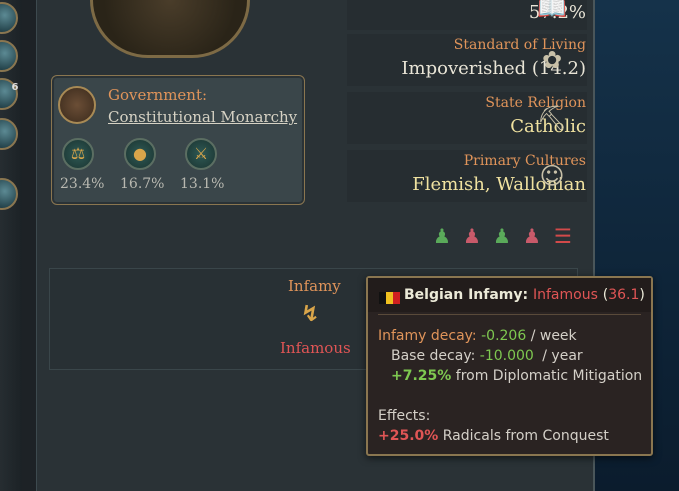 The height and width of the screenshot is (491, 679). I want to click on landowners-icon: ⚖, so click(78, 154).